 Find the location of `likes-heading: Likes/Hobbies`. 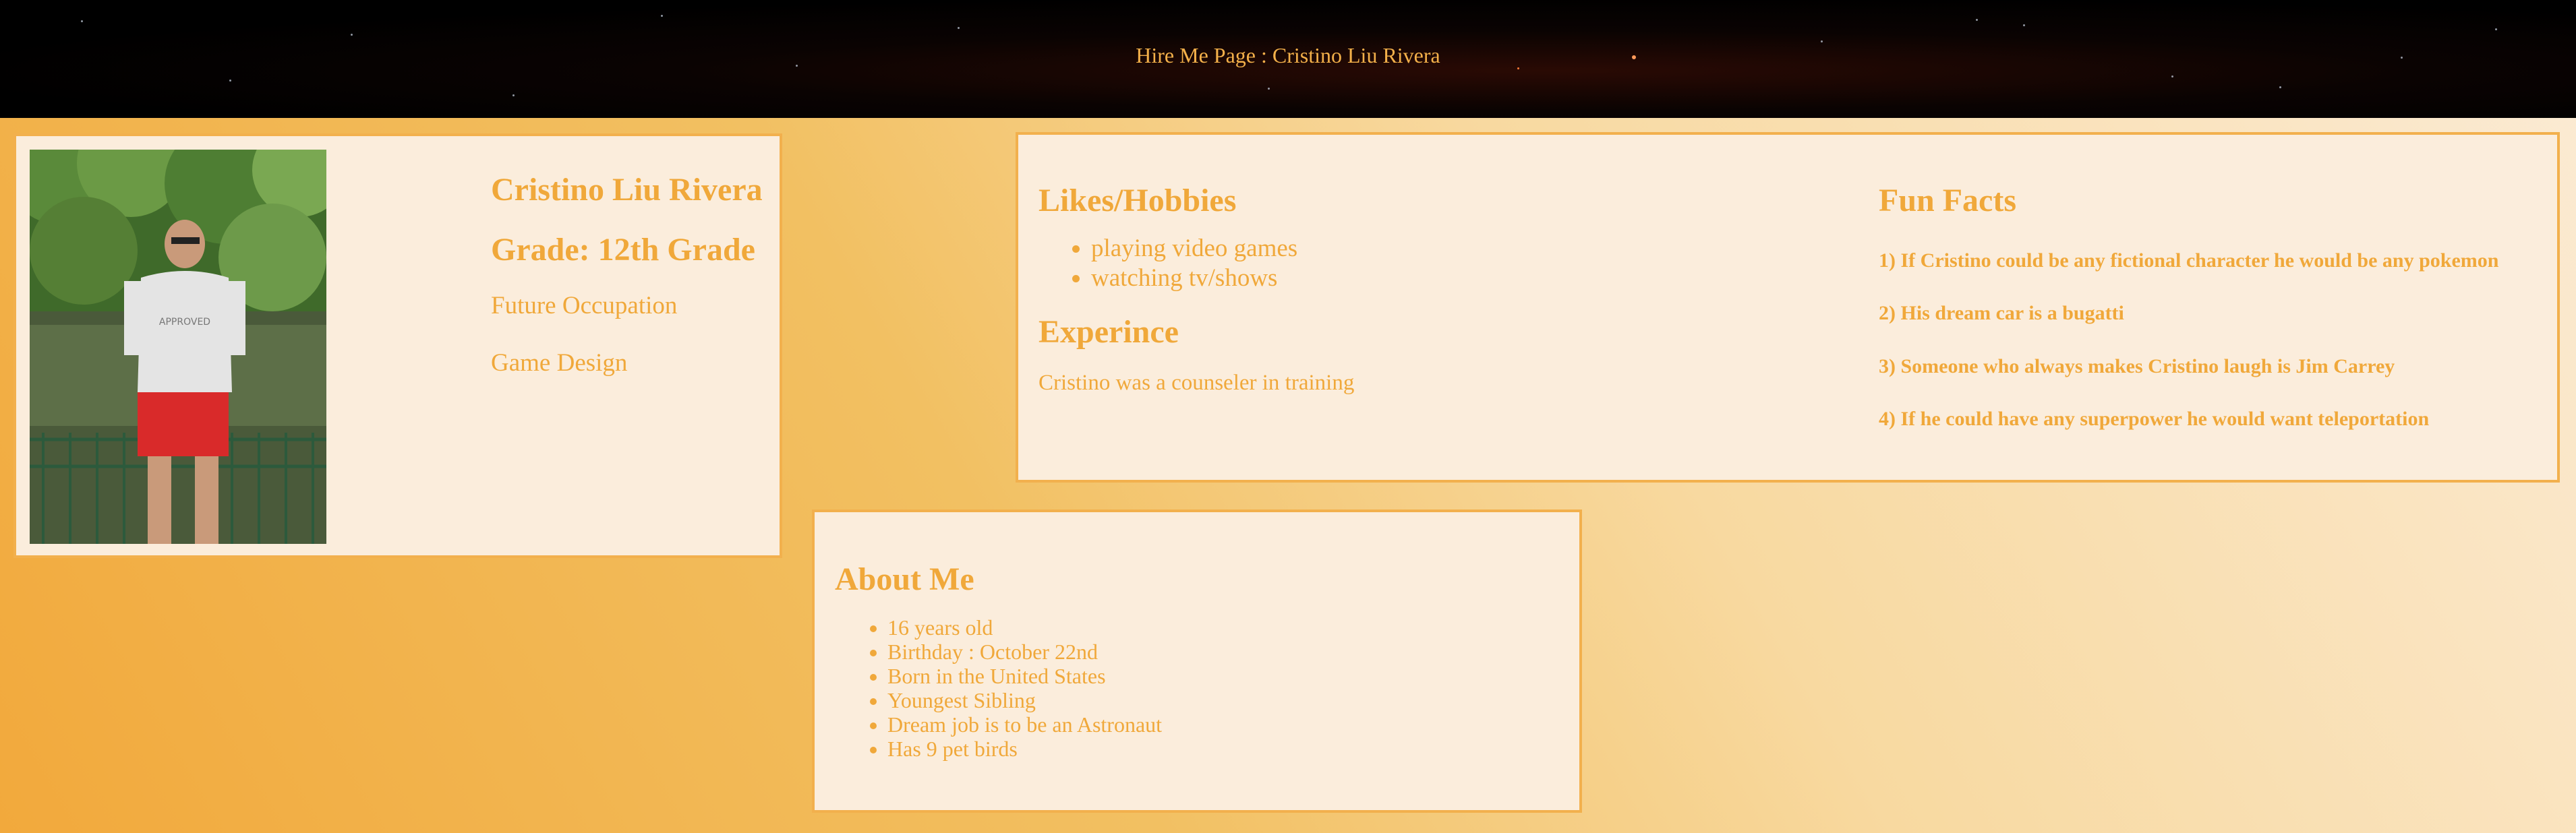

likes-heading: Likes/Hobbies is located at coordinates (1137, 200).